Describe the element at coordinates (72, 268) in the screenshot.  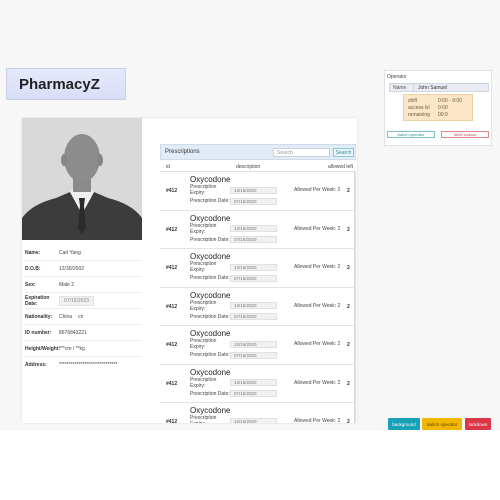
I see `info-value: 12/30/2002` at that location.